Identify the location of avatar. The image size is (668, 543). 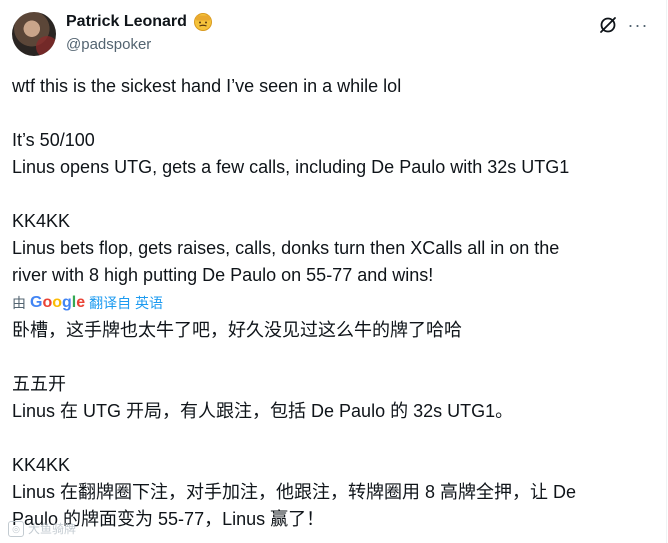
(34, 34).